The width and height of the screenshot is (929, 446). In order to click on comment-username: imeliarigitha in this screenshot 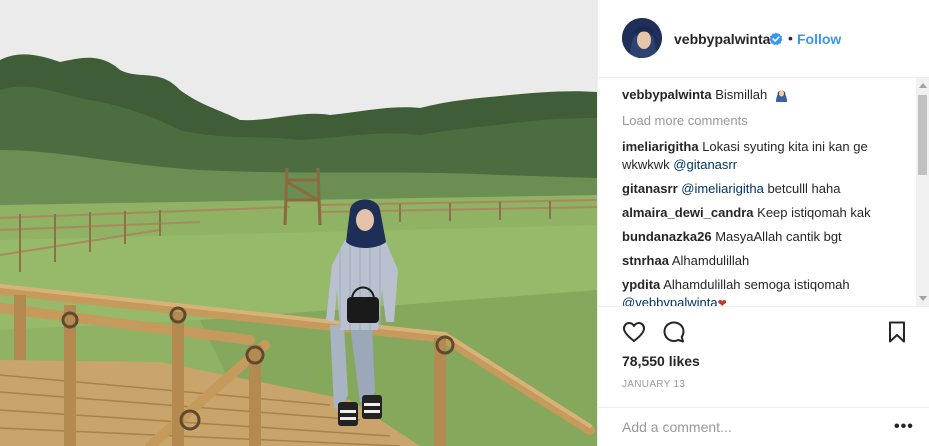, I will do `click(660, 146)`.